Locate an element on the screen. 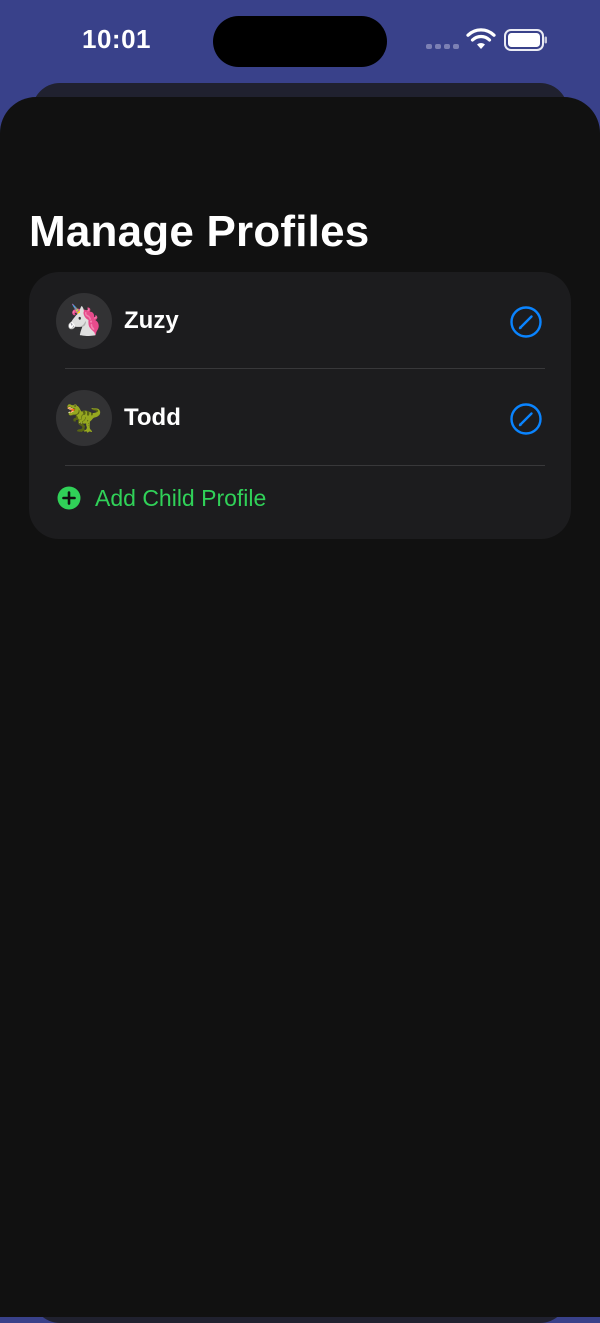  status-bar: 10:01 is located at coordinates (300, 42).